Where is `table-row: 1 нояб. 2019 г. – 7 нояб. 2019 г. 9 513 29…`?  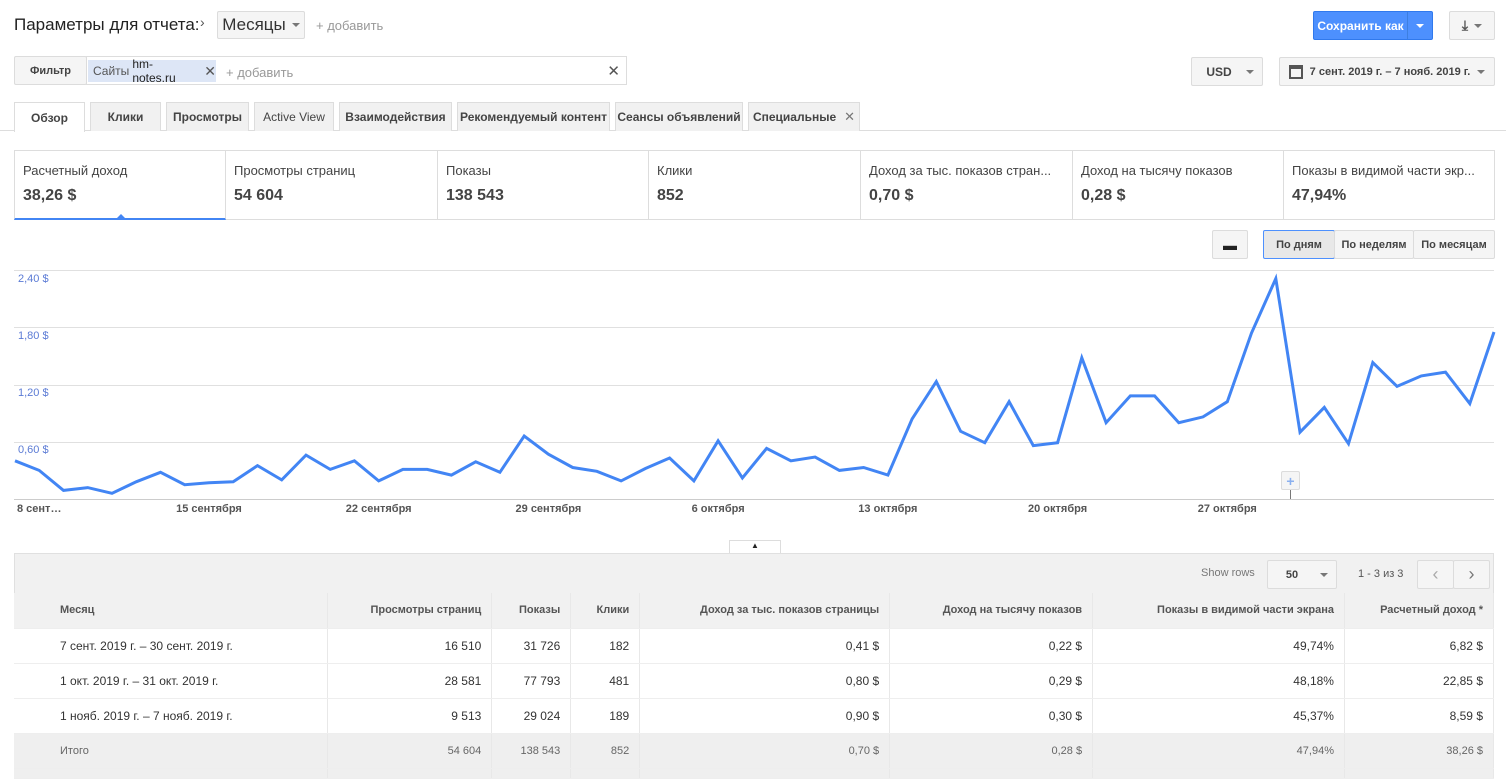 table-row: 1 нояб. 2019 г. – 7 нояб. 2019 г. 9 513 29… is located at coordinates (754, 716).